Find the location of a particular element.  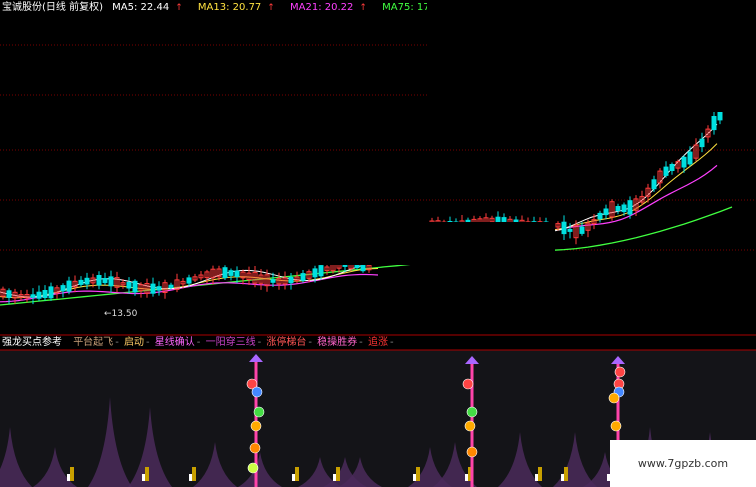

redacted-area-middle is located at coordinates (378, 243).